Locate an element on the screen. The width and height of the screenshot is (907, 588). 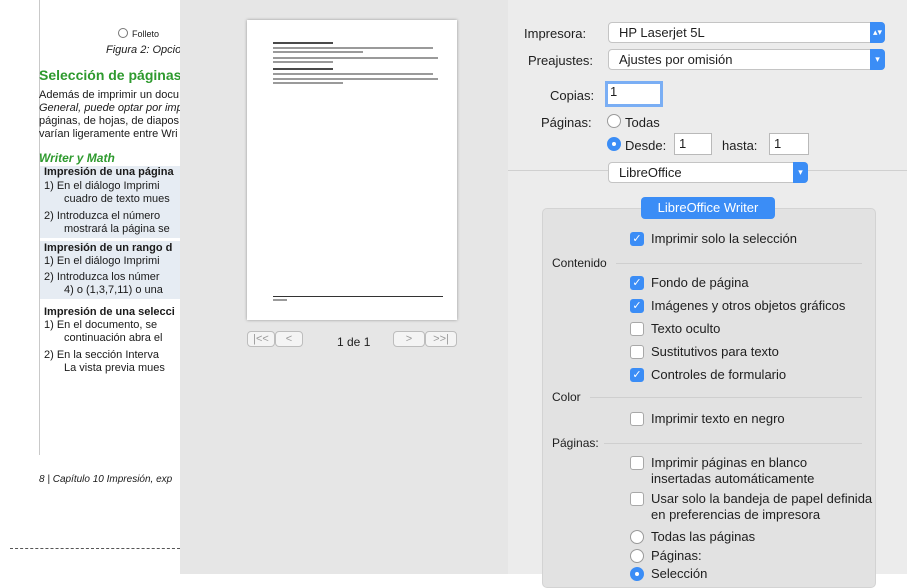
blank-pages-line: insertadas automáticamente is located at coordinates (733, 478).